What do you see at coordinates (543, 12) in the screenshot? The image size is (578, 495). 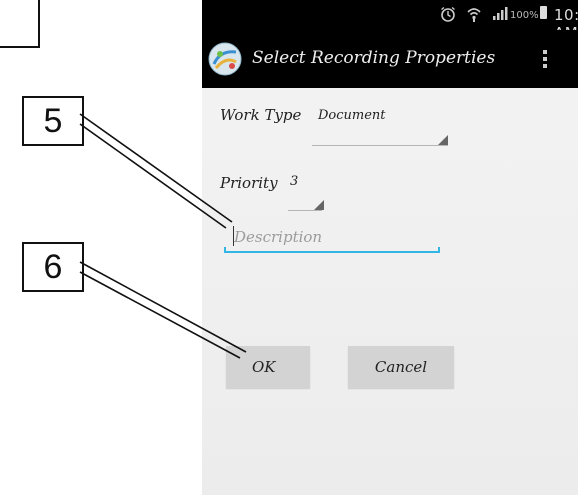 I see `battery-icon` at bounding box center [543, 12].